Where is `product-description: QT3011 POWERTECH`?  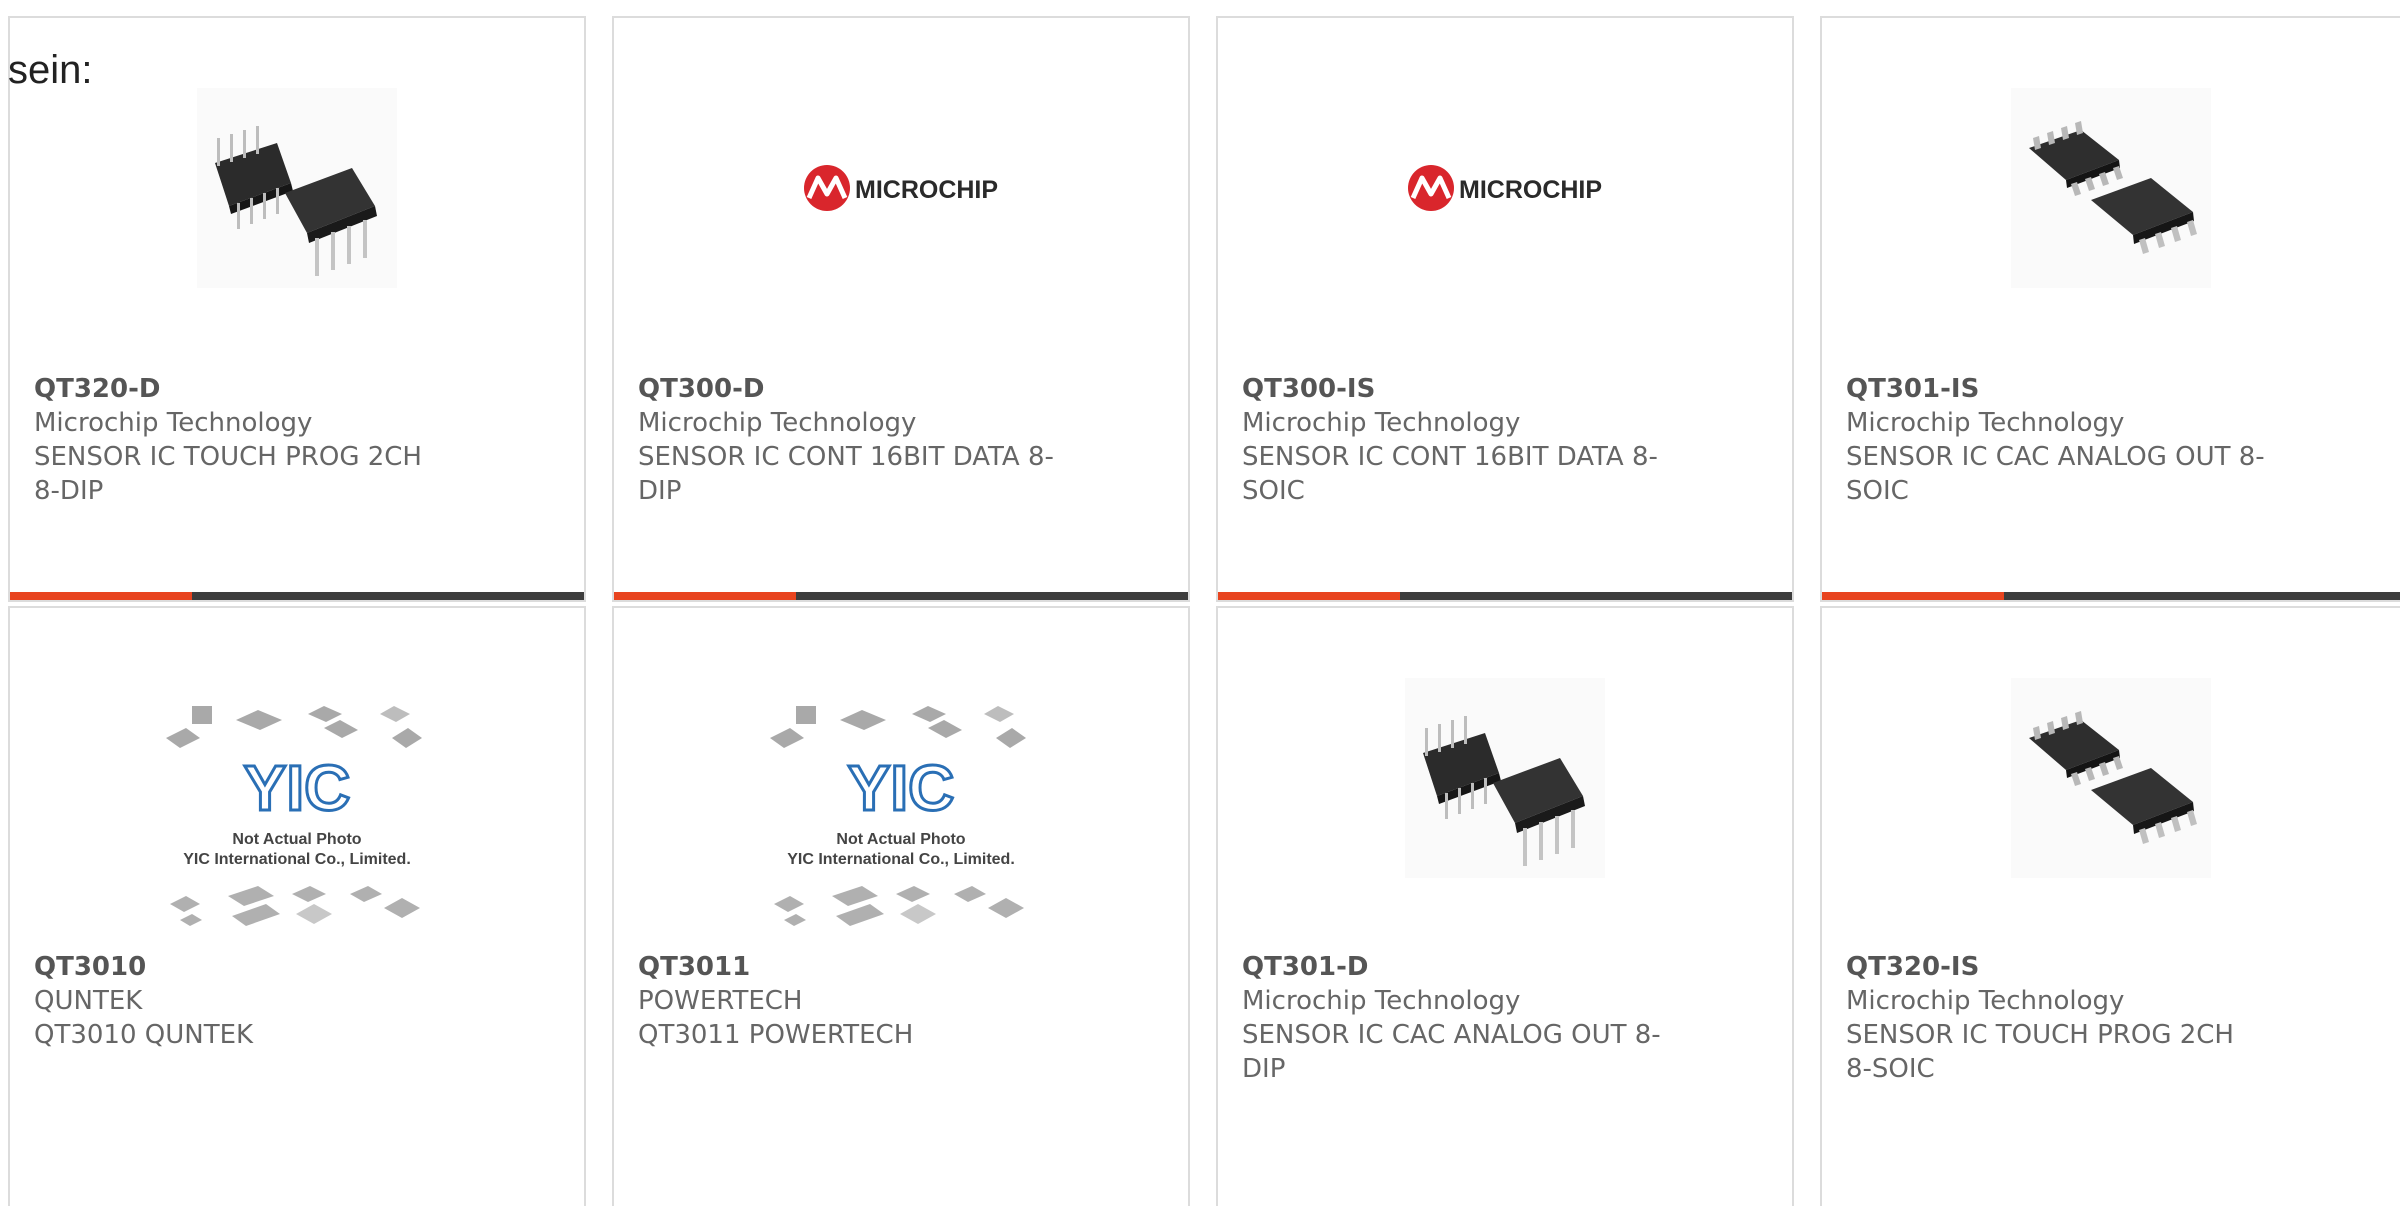
product-description: QT3011 POWERTECH is located at coordinates (776, 1035).